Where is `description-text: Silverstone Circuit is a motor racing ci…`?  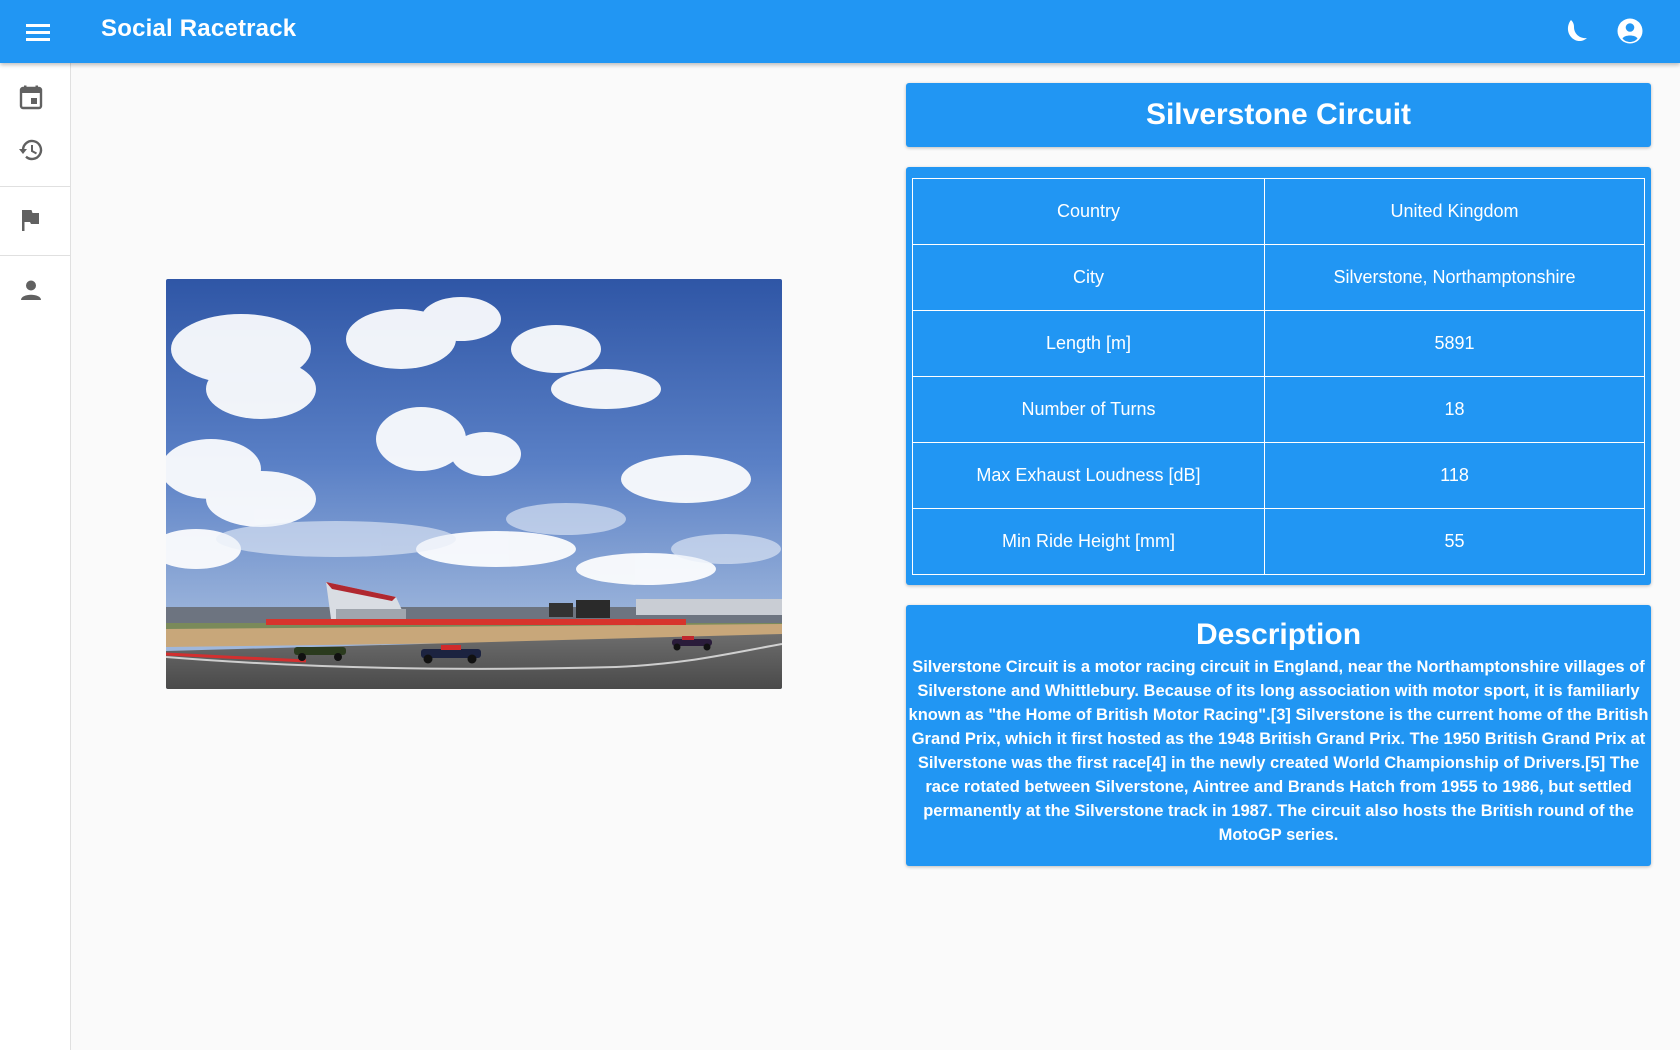
description-text: Silverstone Circuit is a motor racing ci… is located at coordinates (1278, 751).